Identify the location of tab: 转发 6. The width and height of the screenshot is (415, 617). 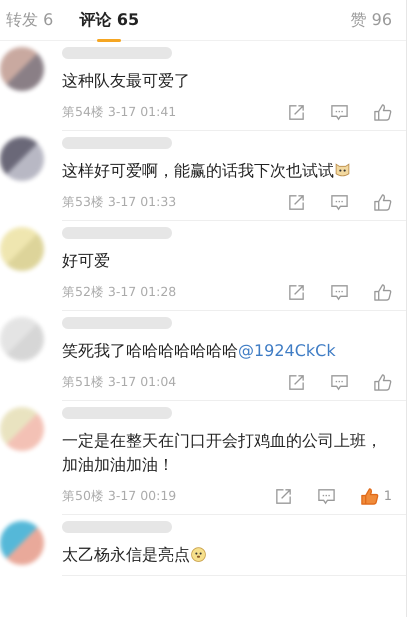
(30, 20).